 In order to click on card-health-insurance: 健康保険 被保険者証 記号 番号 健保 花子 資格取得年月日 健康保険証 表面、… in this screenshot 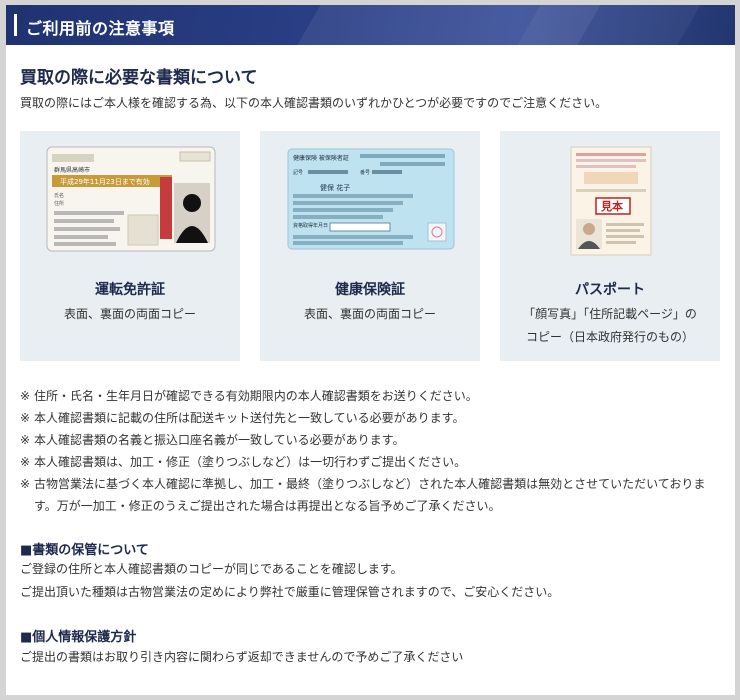, I will do `click(370, 246)`.